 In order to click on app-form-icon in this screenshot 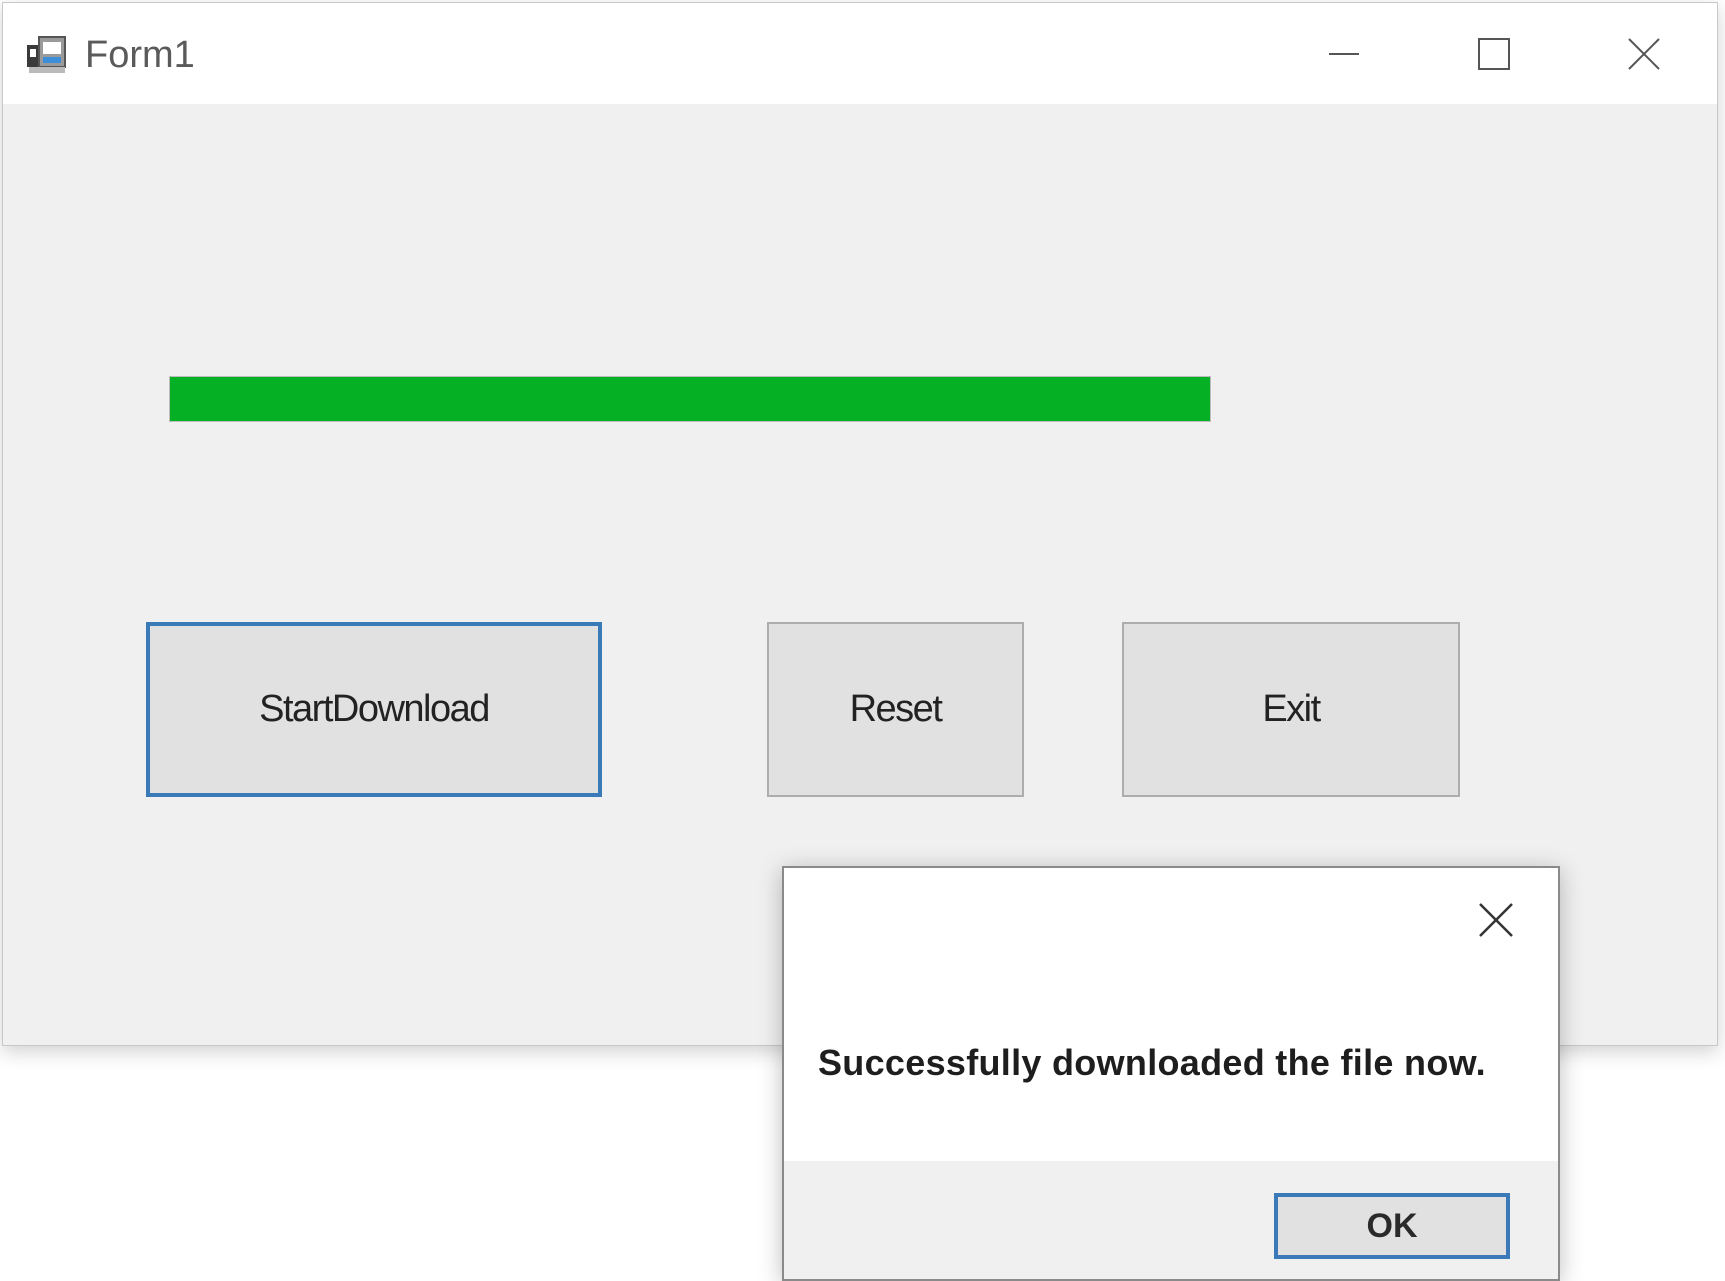, I will do `click(47, 55)`.